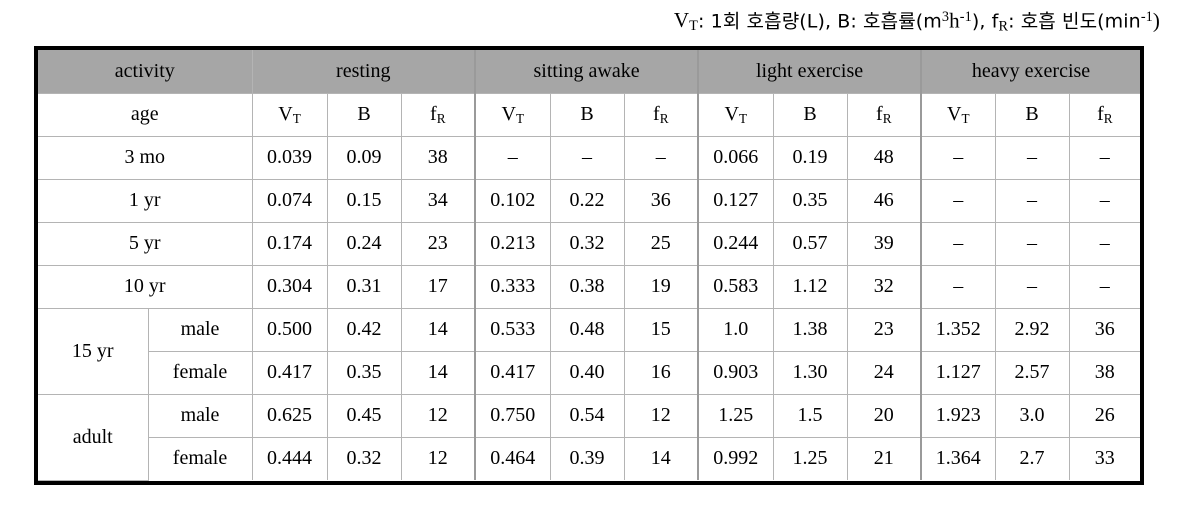 This screenshot has height=505, width=1192. Describe the element at coordinates (661, 243) in the screenshot. I see `data-cell-value: 25` at that location.